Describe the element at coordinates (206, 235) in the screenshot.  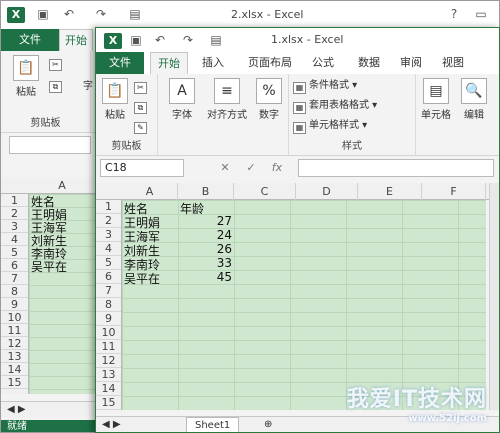
I see `cell-age: 24` at that location.